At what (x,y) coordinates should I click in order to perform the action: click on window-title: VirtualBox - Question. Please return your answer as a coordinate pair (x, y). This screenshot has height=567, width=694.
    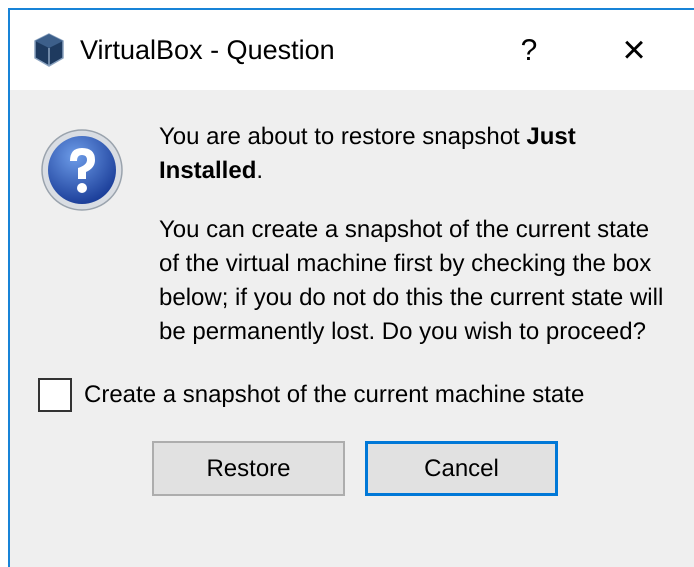
    Looking at the image, I should click on (207, 50).